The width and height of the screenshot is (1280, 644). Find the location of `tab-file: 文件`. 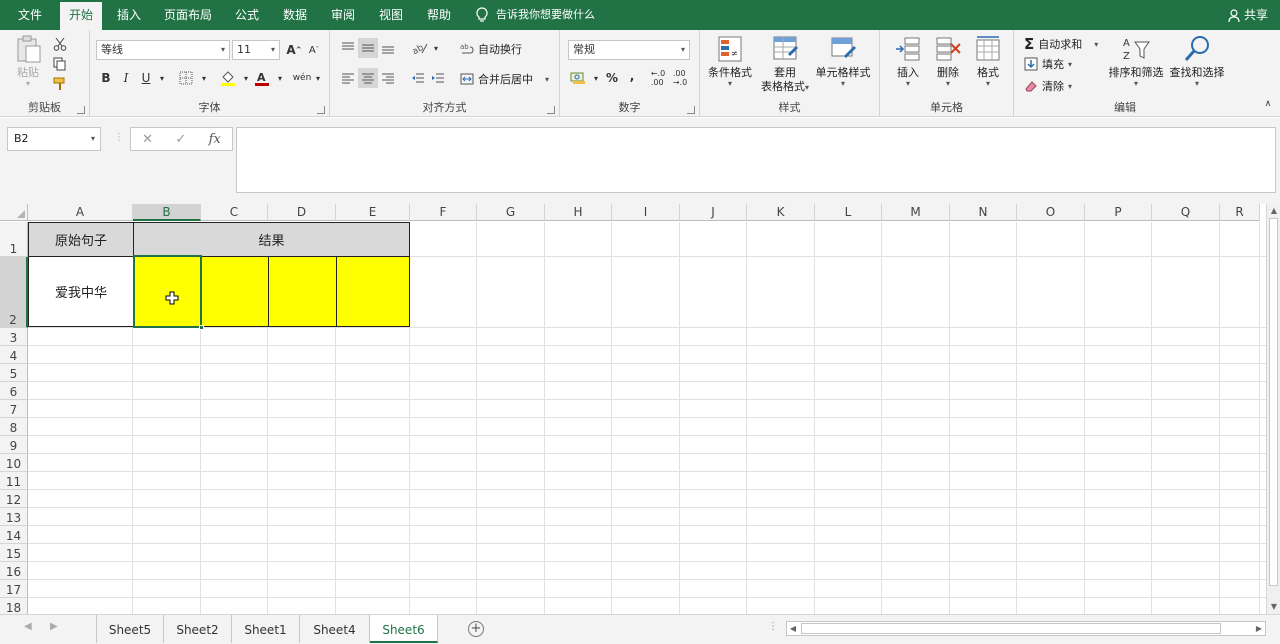

tab-file: 文件 is located at coordinates (30, 15).